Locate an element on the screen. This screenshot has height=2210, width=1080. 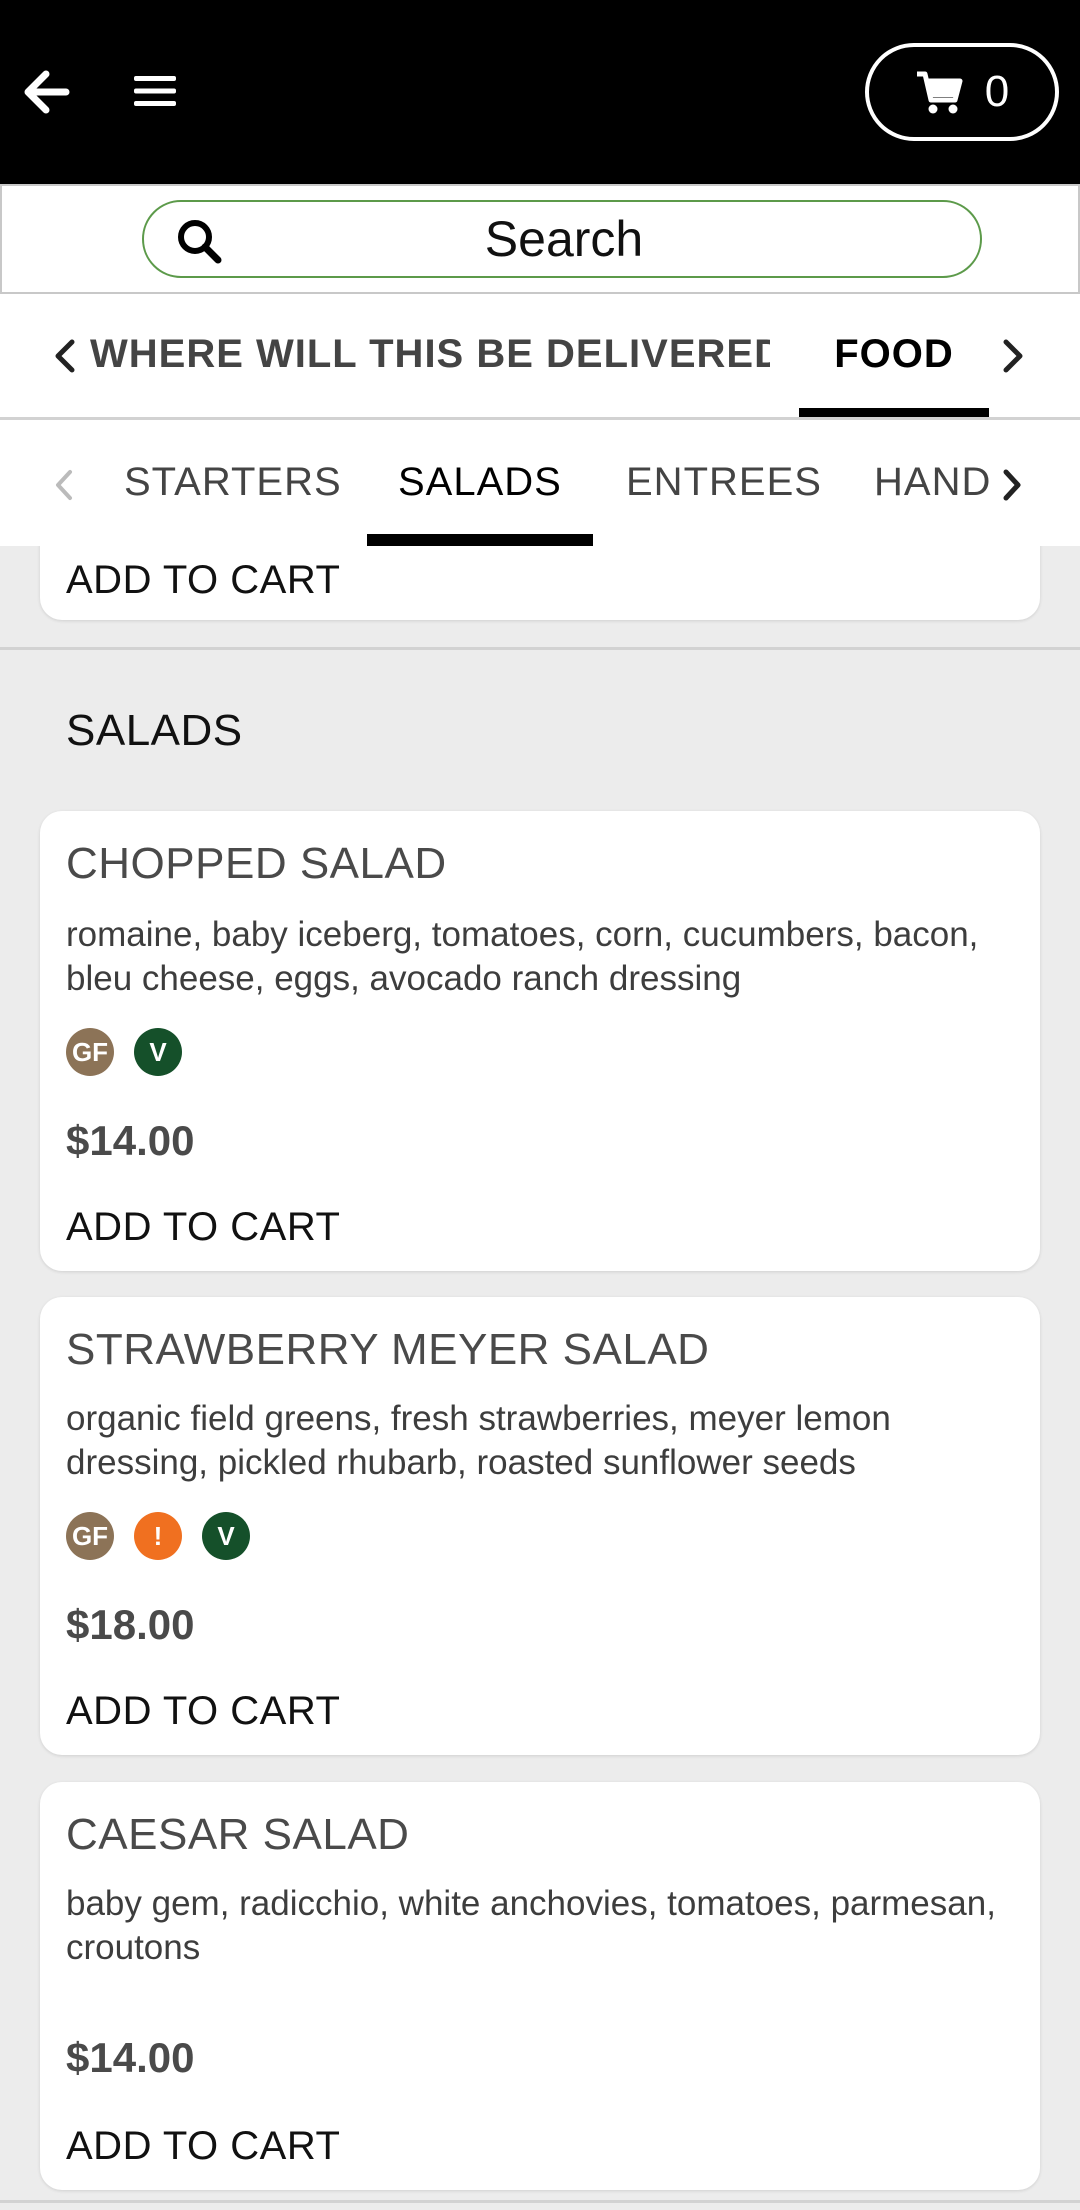
tab-delivery-location: WHERE WILL THIS BE DELIVERED? is located at coordinates (430, 354).